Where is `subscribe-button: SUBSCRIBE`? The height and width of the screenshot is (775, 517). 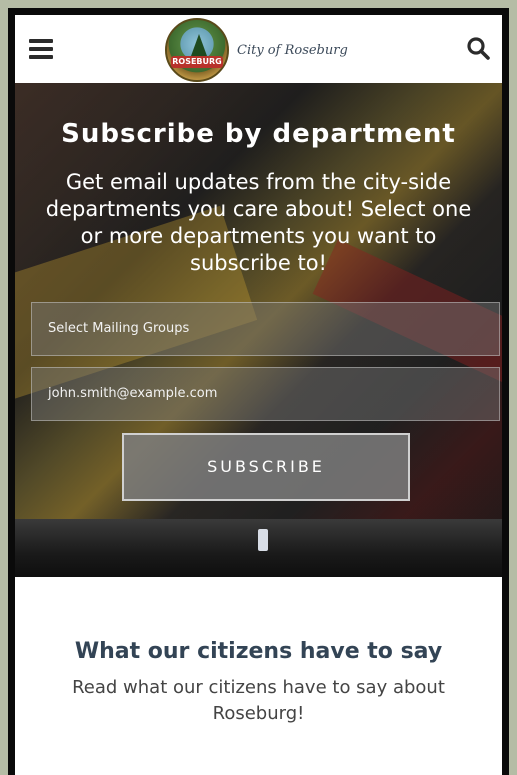
subscribe-button: SUBSCRIBE is located at coordinates (266, 467).